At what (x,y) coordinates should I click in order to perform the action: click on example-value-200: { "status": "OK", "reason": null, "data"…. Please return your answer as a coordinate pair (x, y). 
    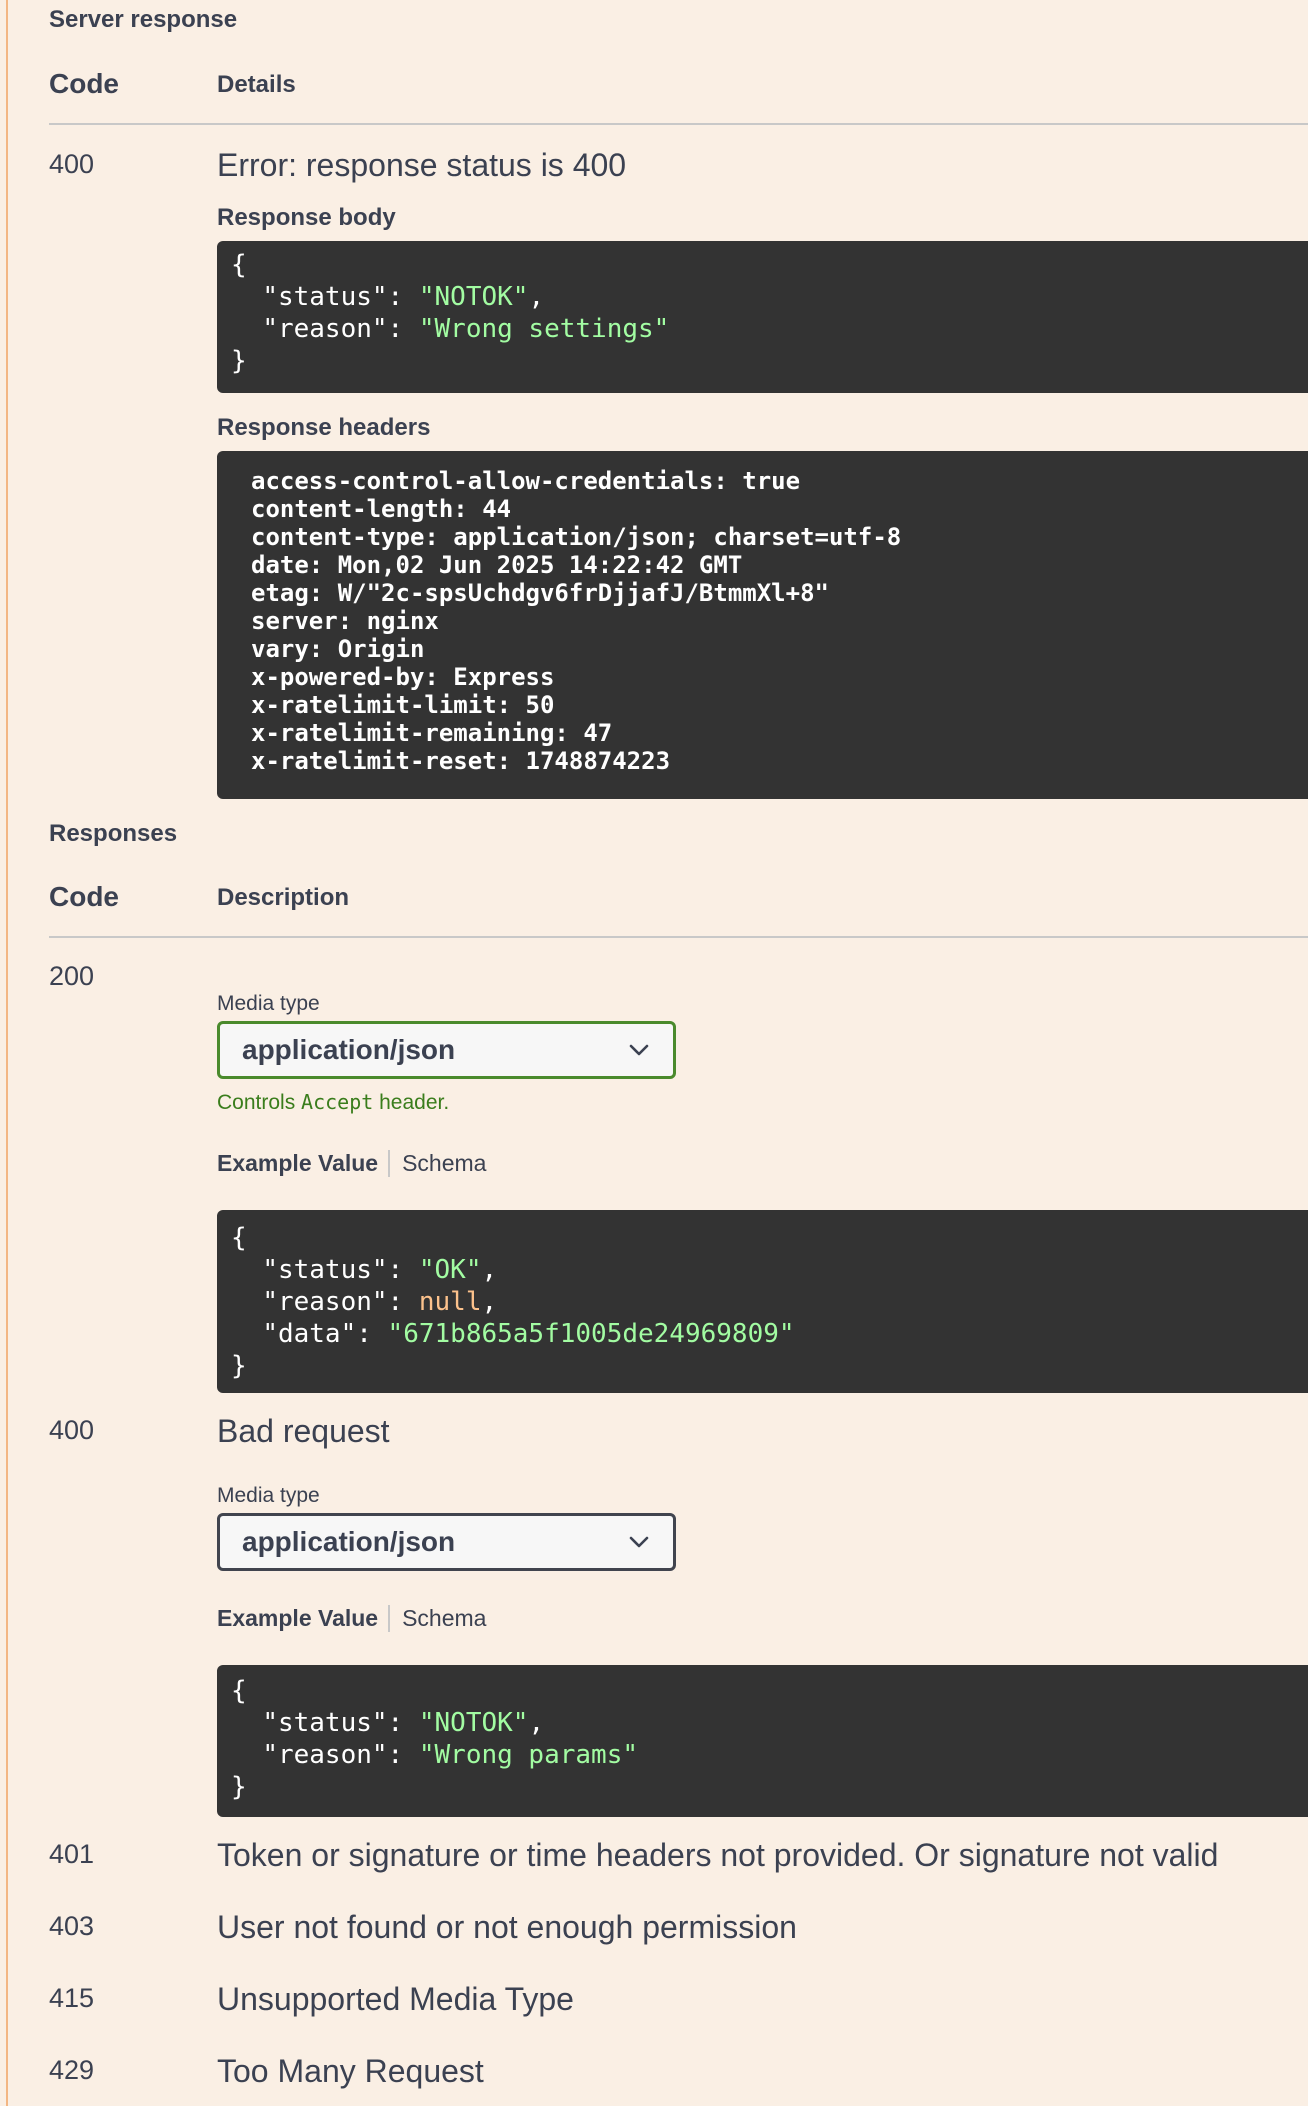
    Looking at the image, I should click on (762, 1301).